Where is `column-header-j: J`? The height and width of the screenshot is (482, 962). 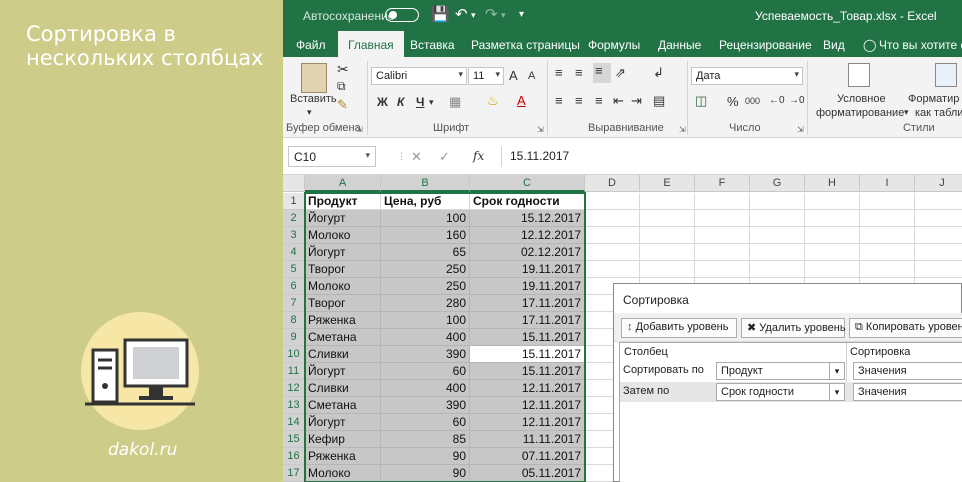 column-header-j: J is located at coordinates (938, 183).